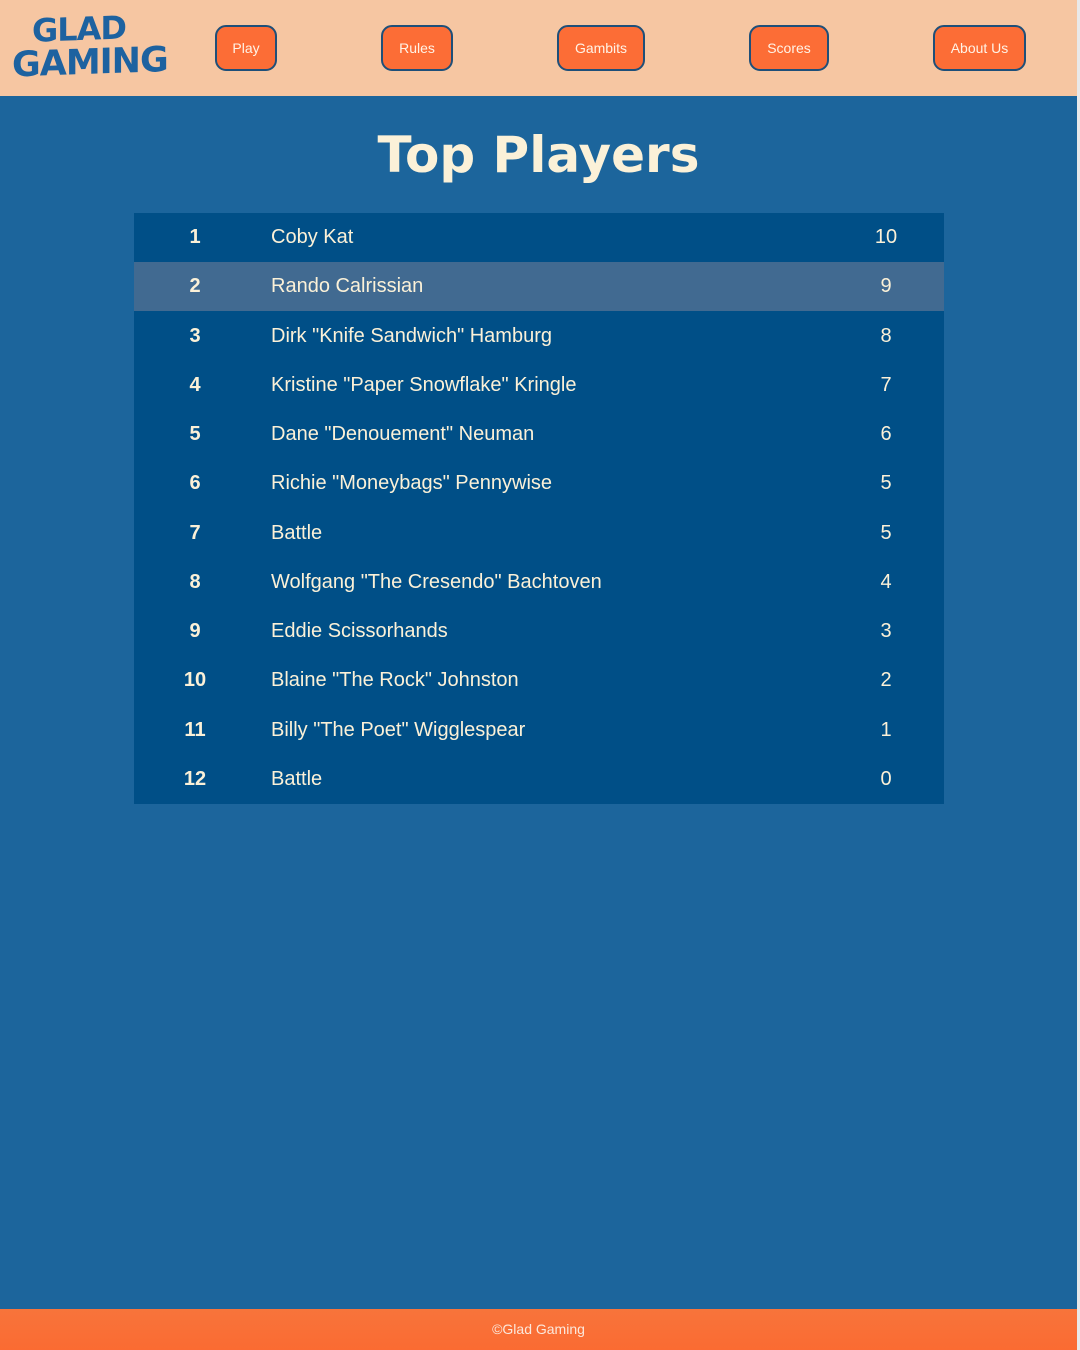  I want to click on rank-cell: 7, so click(195, 532).